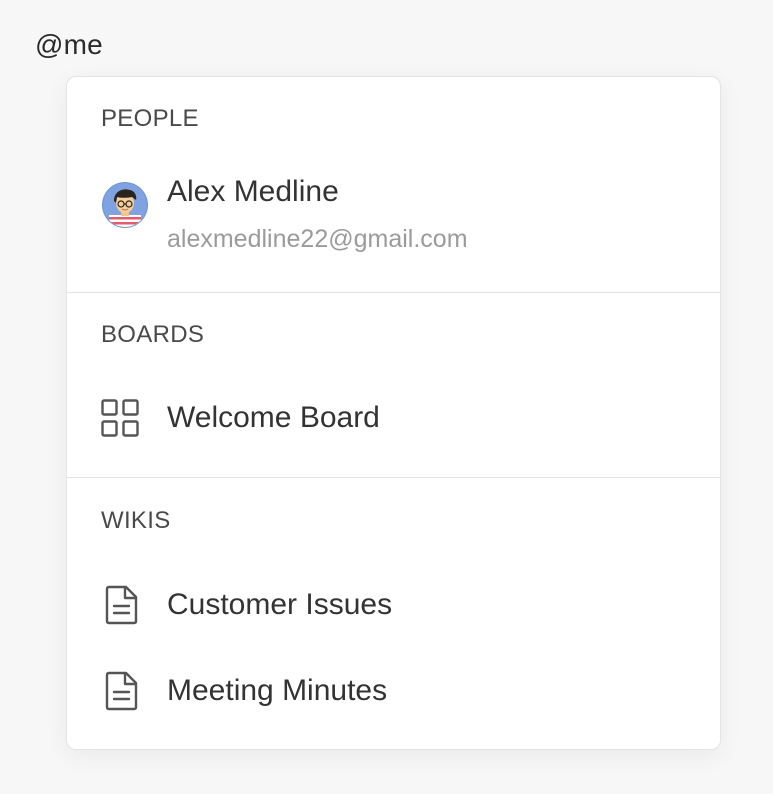 Image resolution: width=773 pixels, height=794 pixels. What do you see at coordinates (273, 417) in the screenshot?
I see `board-label: Welcome Board` at bounding box center [273, 417].